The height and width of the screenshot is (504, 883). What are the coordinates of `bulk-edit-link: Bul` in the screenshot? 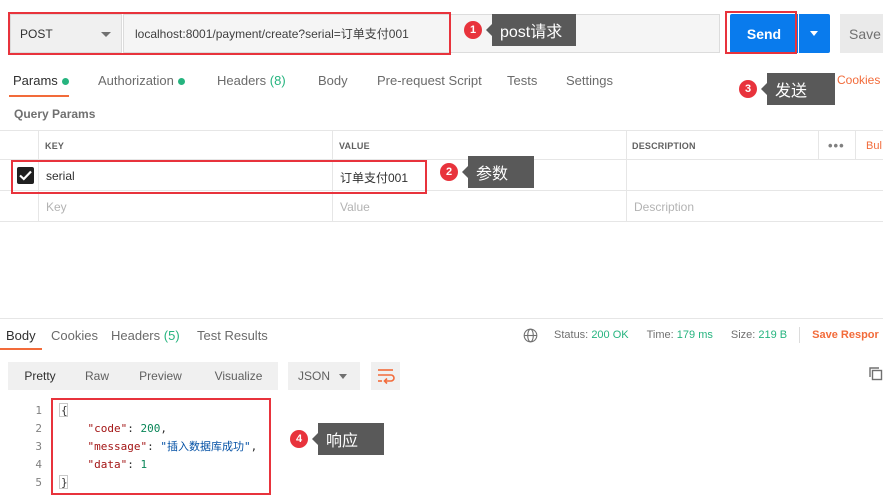 It's located at (874, 146).